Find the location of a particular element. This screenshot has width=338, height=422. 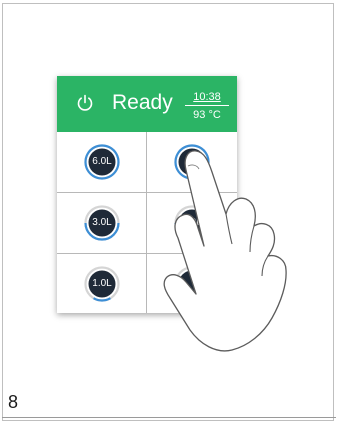

footer-rule is located at coordinates (169, 417).